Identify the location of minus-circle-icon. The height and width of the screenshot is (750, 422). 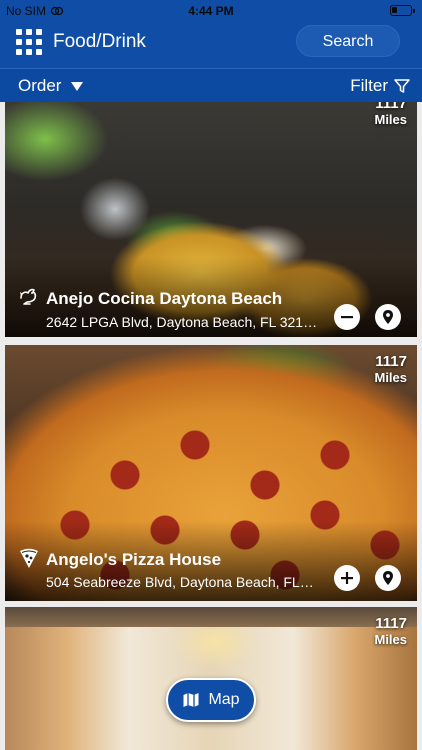
(347, 317).